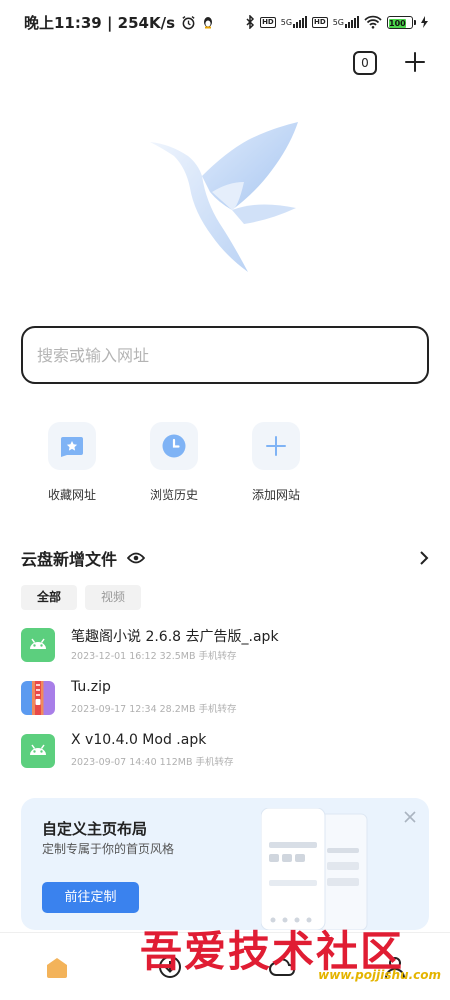  I want to click on quick-link-bookmarks: 收藏网址, so click(72, 462).